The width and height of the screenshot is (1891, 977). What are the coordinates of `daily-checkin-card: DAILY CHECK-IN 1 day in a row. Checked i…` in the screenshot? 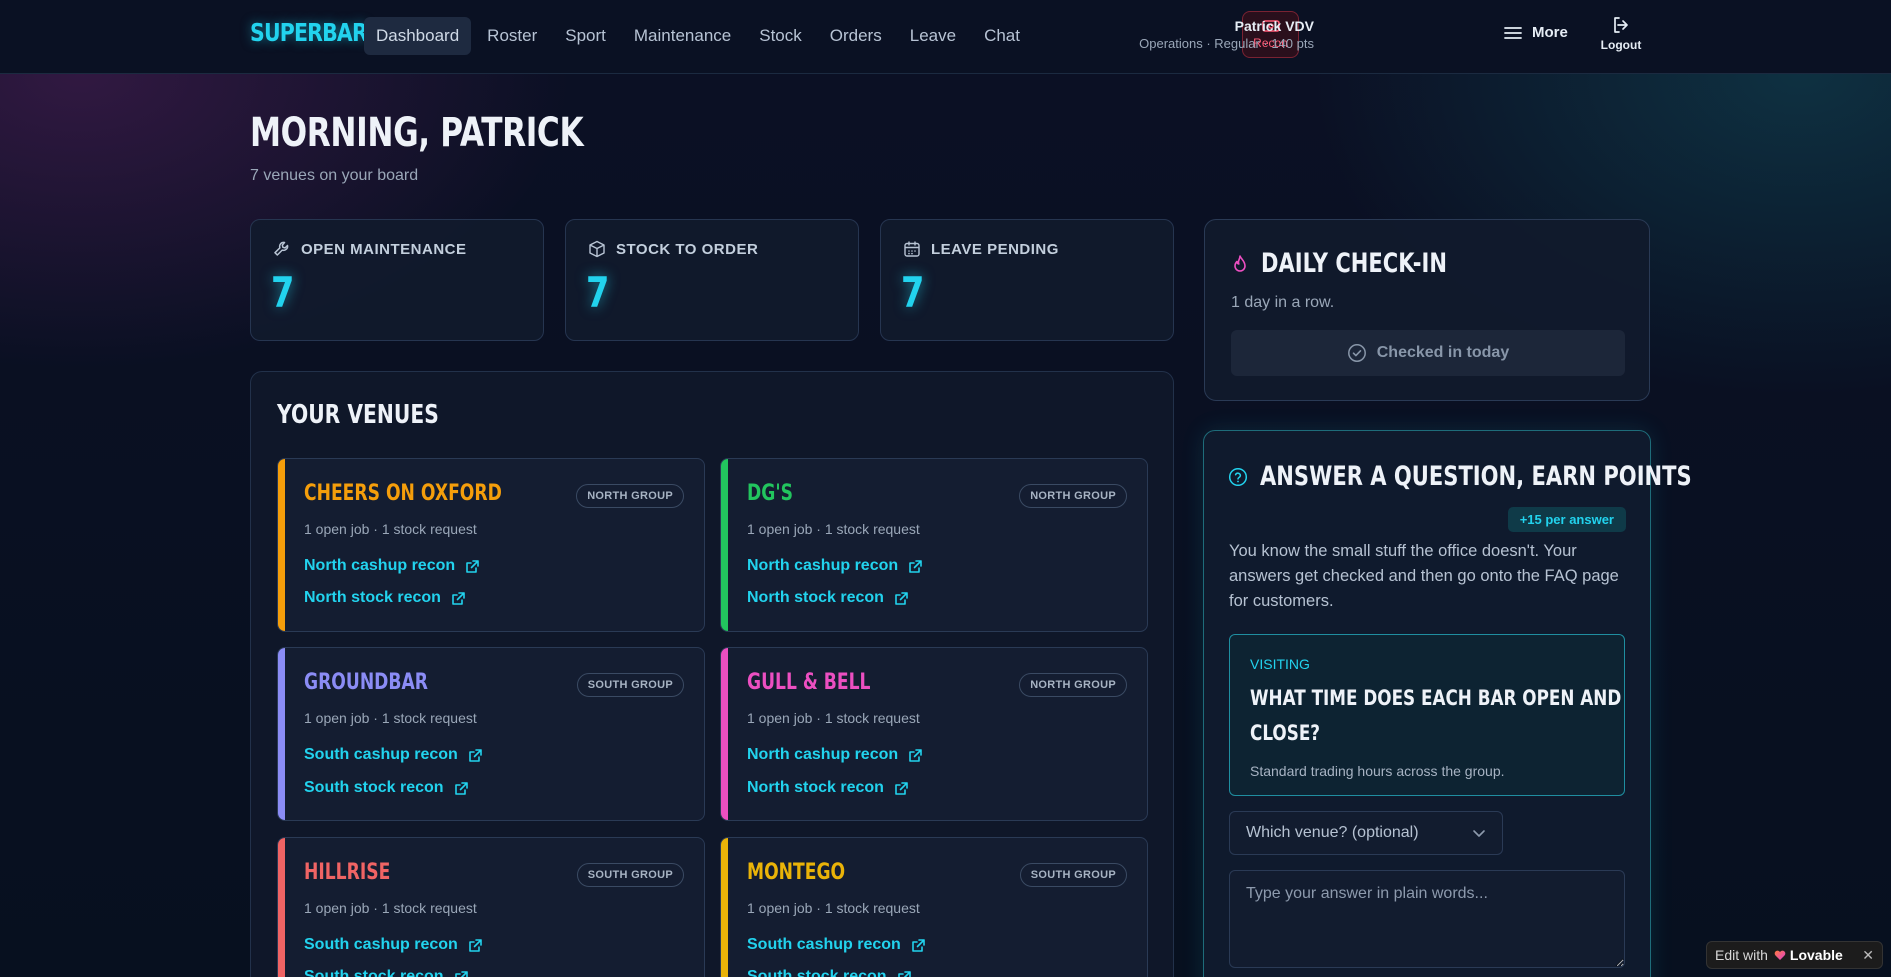 It's located at (1427, 310).